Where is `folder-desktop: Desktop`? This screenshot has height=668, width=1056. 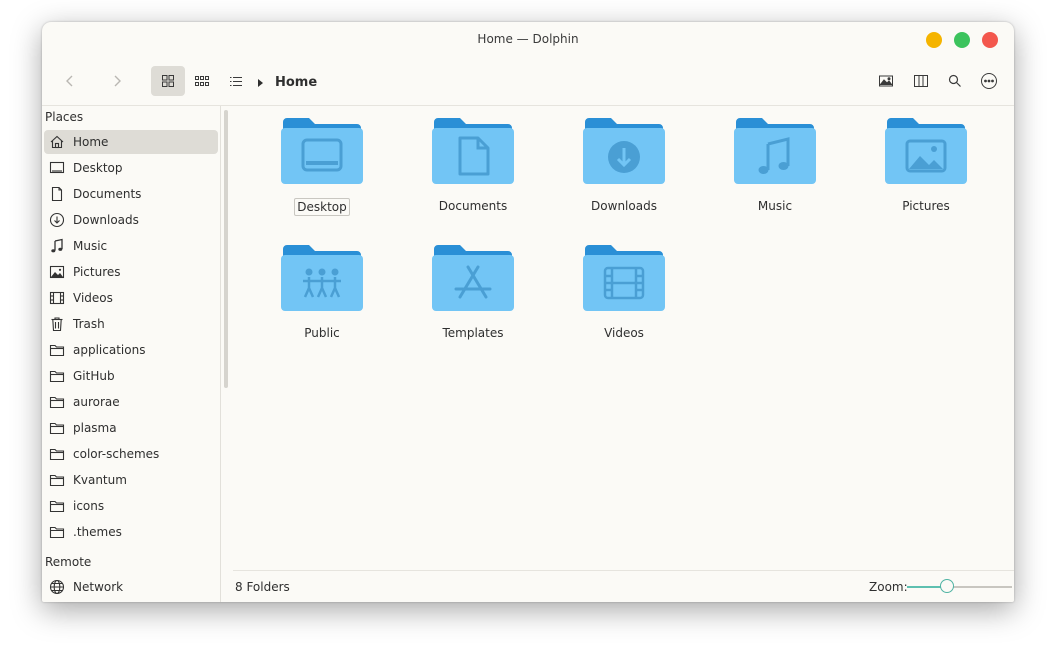
folder-desktop: Desktop is located at coordinates (322, 176).